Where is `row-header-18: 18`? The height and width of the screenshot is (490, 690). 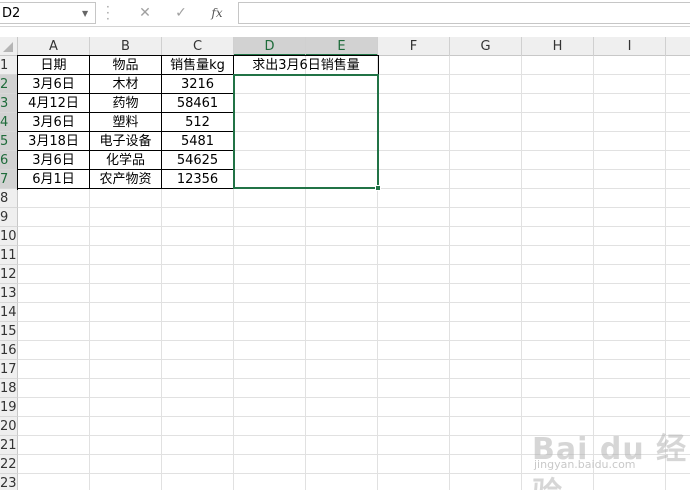
row-header-18: 18 is located at coordinates (9, 388).